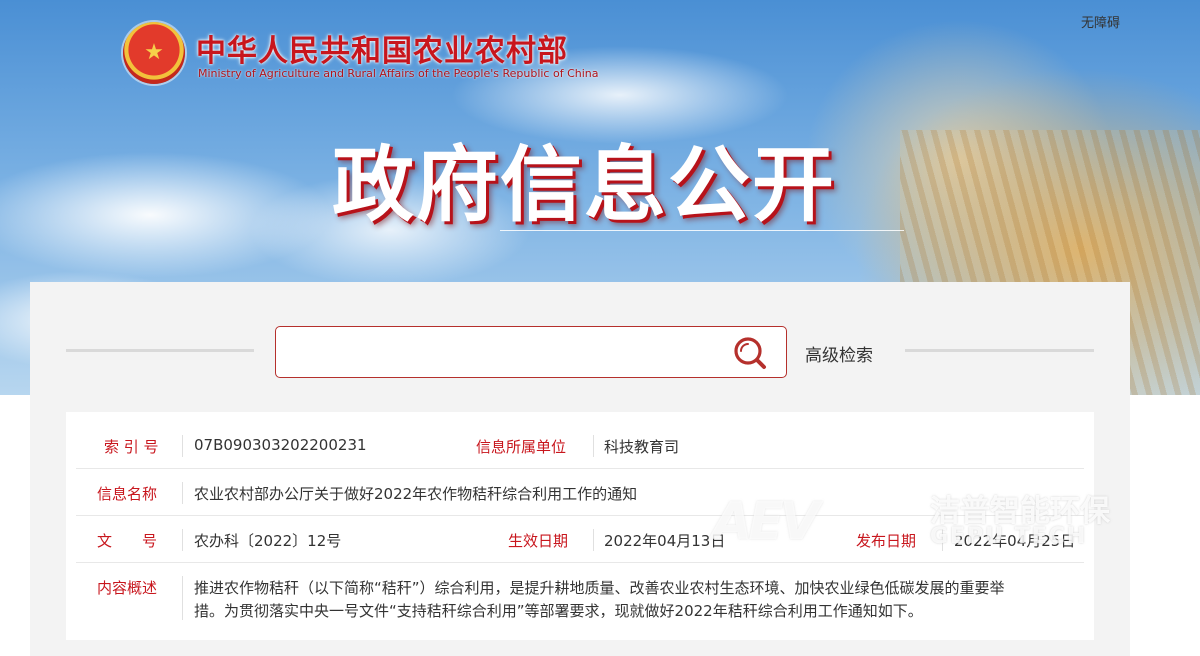  Describe the element at coordinates (1015, 541) in the screenshot. I see `publish-date-value: 2022年04月25日` at that location.